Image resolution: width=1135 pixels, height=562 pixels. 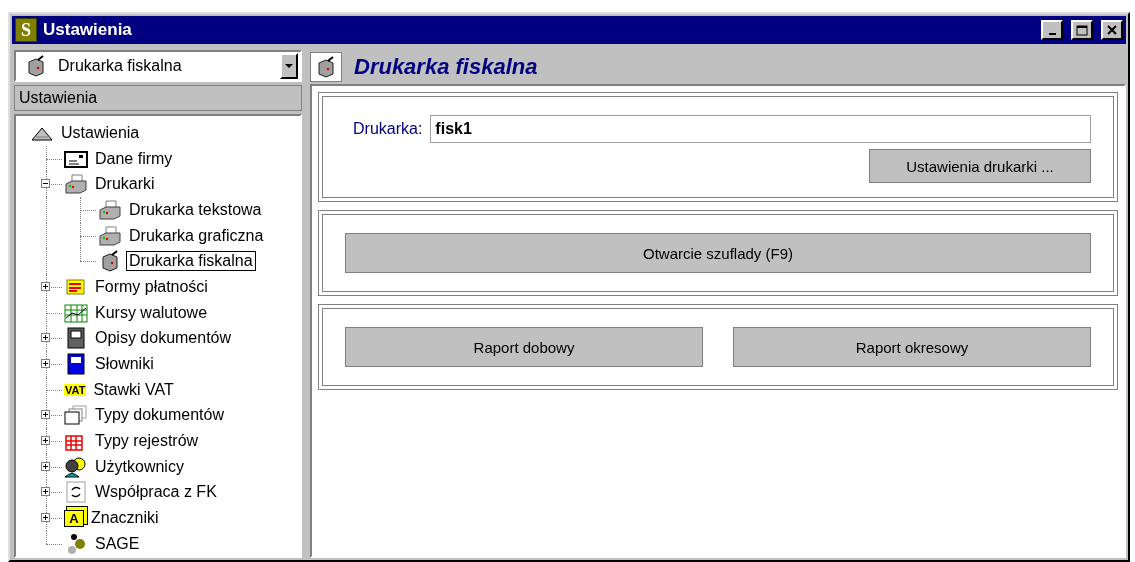 I want to click on maximize-button, so click(x=1082, y=30).